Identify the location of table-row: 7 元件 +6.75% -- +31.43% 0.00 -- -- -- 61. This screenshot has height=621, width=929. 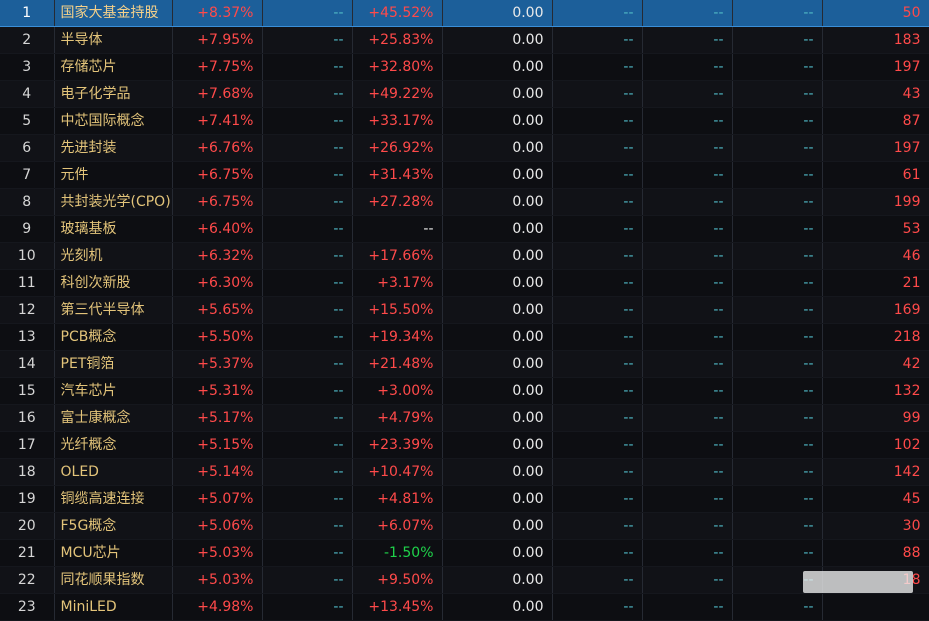
(464, 175).